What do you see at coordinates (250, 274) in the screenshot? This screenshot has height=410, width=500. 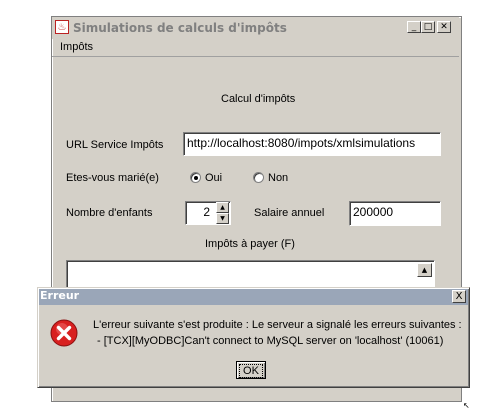 I see `tax-output` at bounding box center [250, 274].